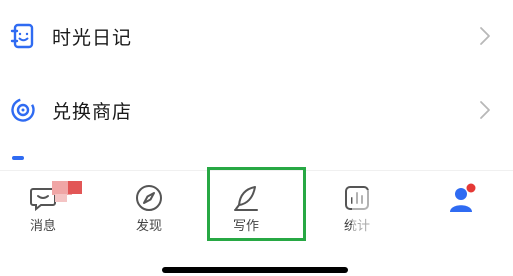 The height and width of the screenshot is (276, 513). What do you see at coordinates (471, 188) in the screenshot?
I see `notification-dot-icon` at bounding box center [471, 188].